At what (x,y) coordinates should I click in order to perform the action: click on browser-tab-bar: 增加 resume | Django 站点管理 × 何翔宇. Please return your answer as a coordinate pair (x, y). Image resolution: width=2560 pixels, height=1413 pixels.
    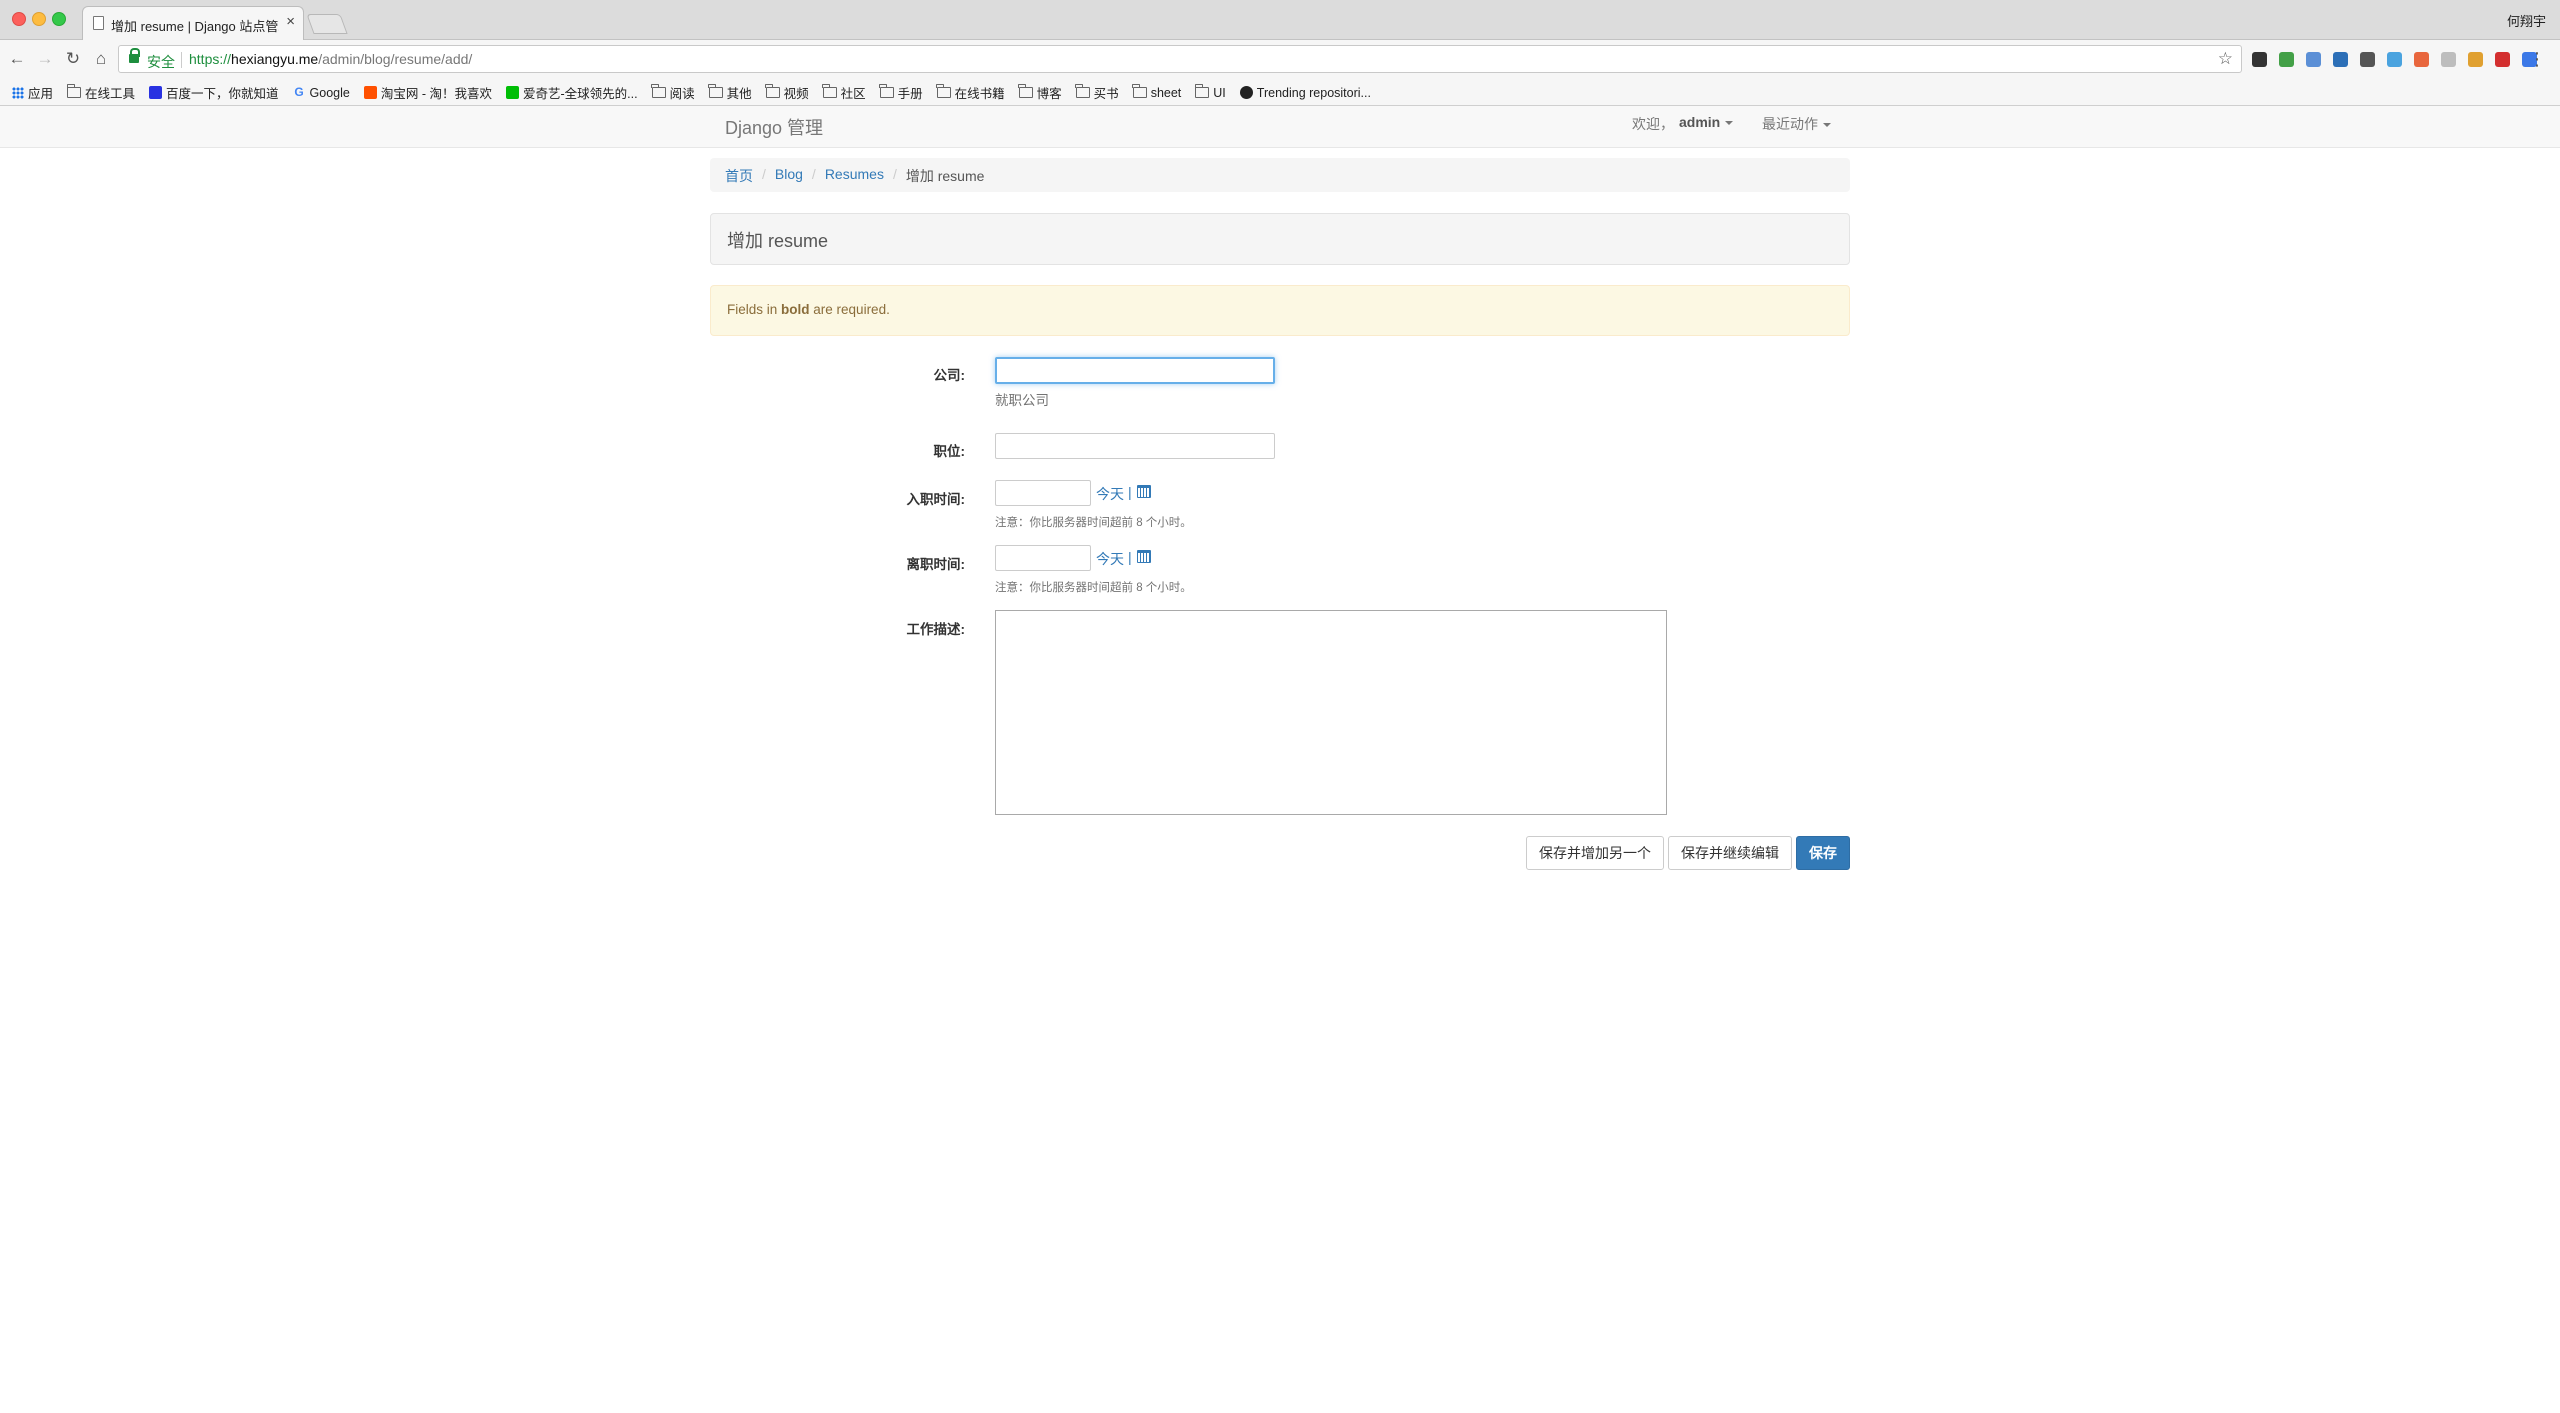
    Looking at the image, I should click on (1280, 20).